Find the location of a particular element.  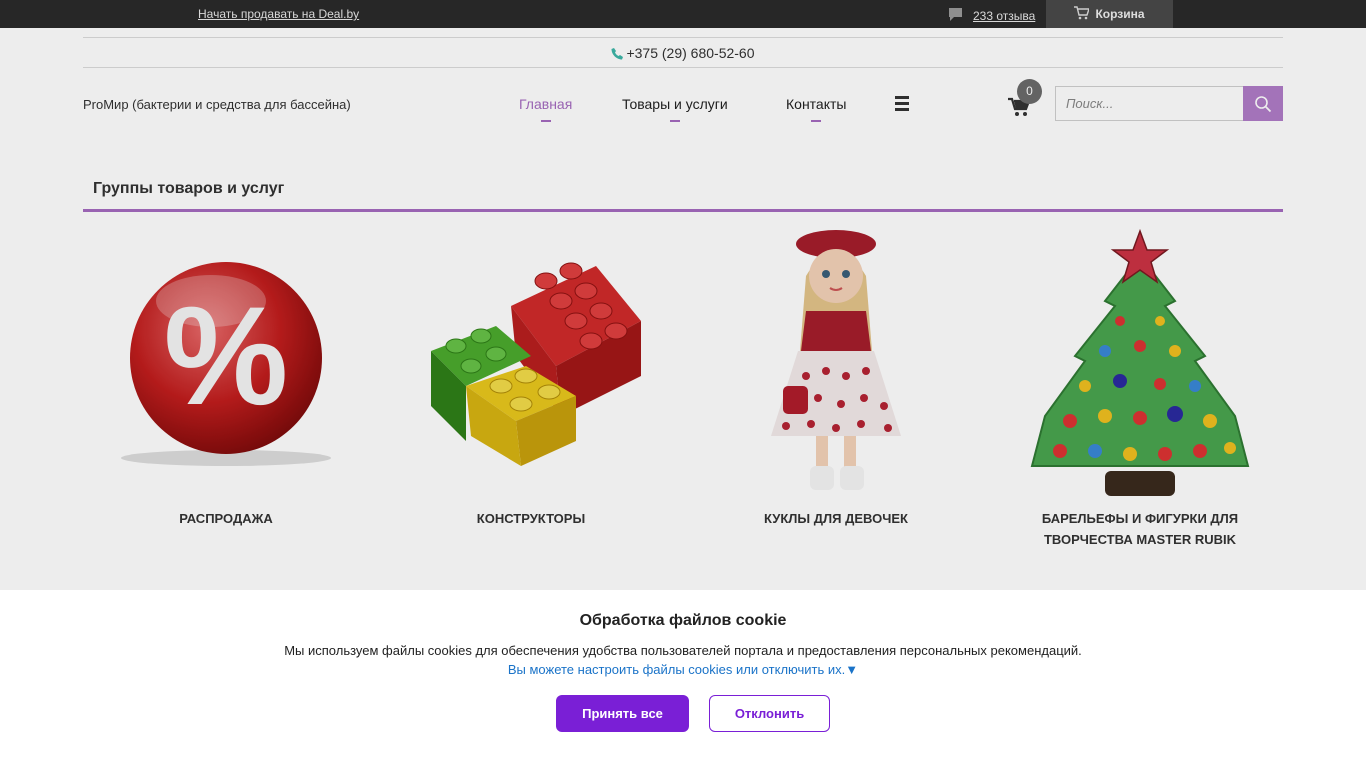

reviews-link: 233 отзыва is located at coordinates (991, 16).